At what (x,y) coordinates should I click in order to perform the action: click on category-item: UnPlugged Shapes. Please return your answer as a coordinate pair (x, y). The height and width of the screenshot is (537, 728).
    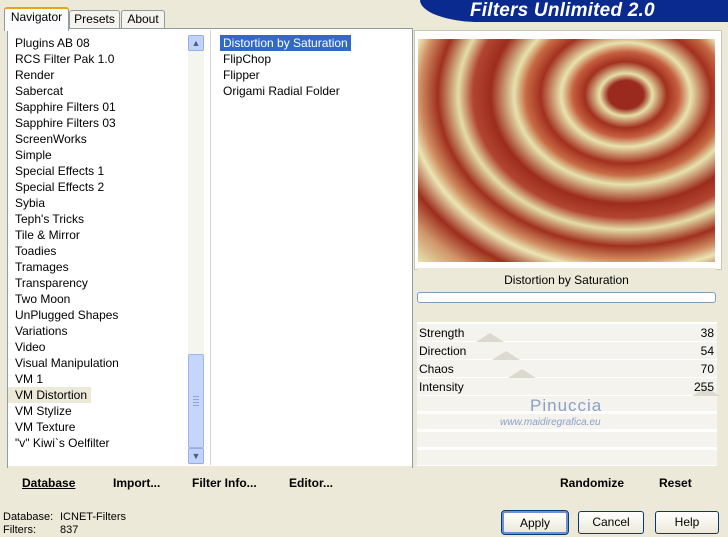
    Looking at the image, I should click on (96, 315).